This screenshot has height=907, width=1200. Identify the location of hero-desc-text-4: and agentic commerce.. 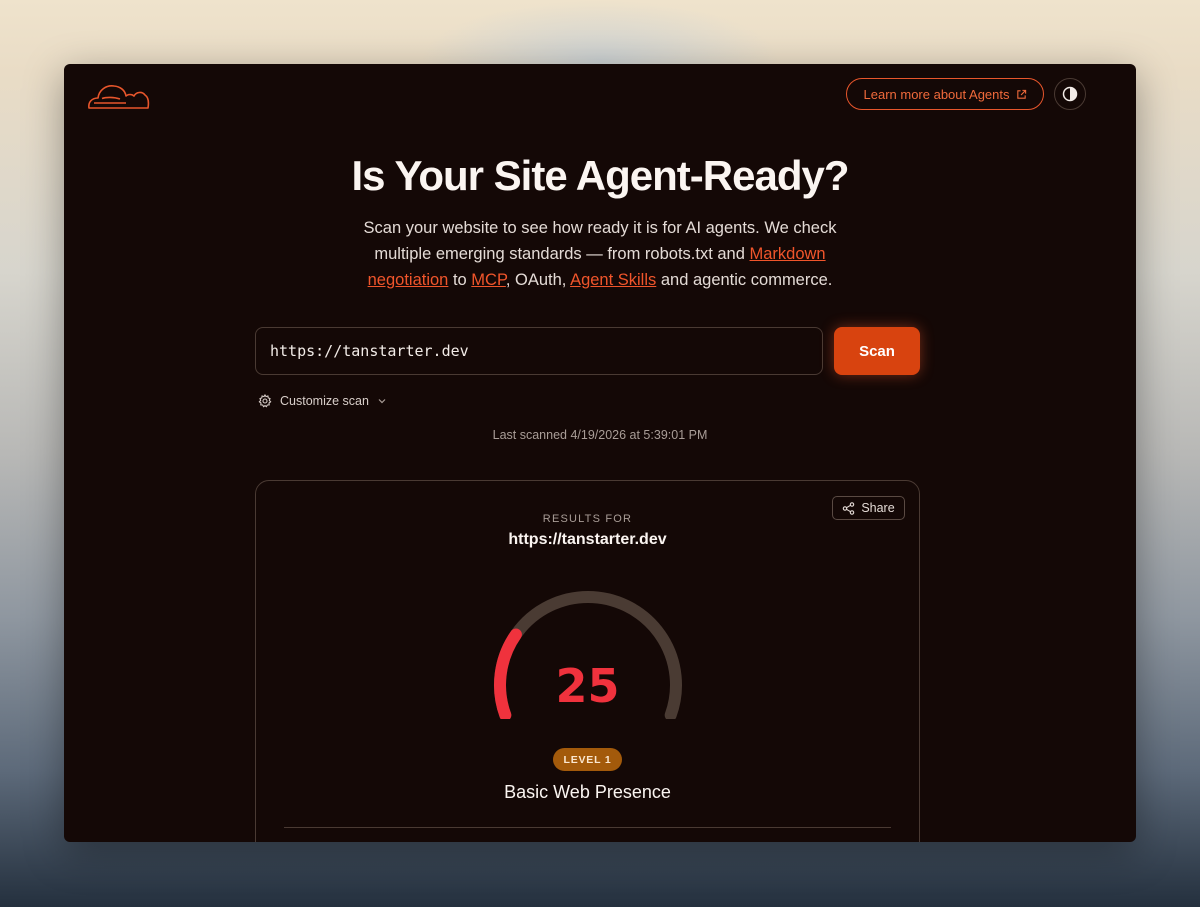
(744, 280).